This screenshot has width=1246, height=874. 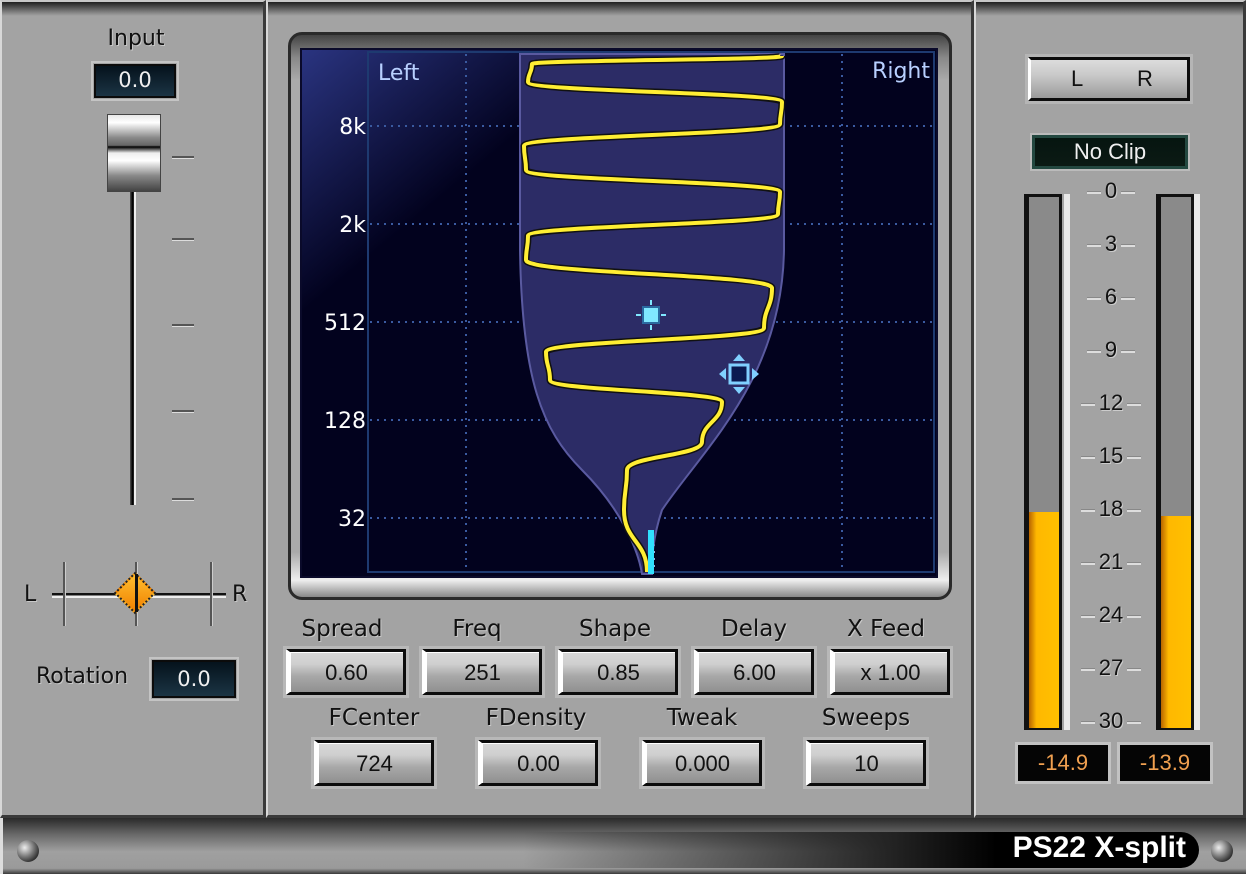 I want to click on right-level-meter, so click(x=1175, y=462).